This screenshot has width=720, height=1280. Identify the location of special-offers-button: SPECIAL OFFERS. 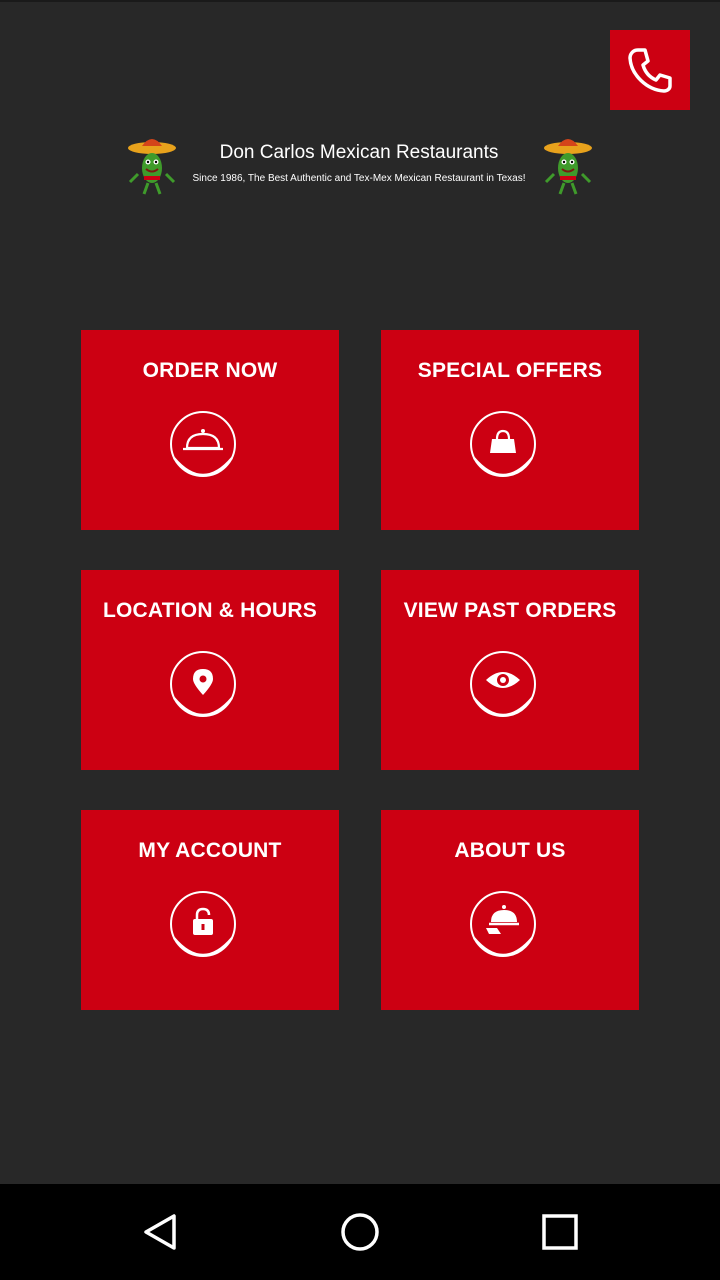
(510, 430).